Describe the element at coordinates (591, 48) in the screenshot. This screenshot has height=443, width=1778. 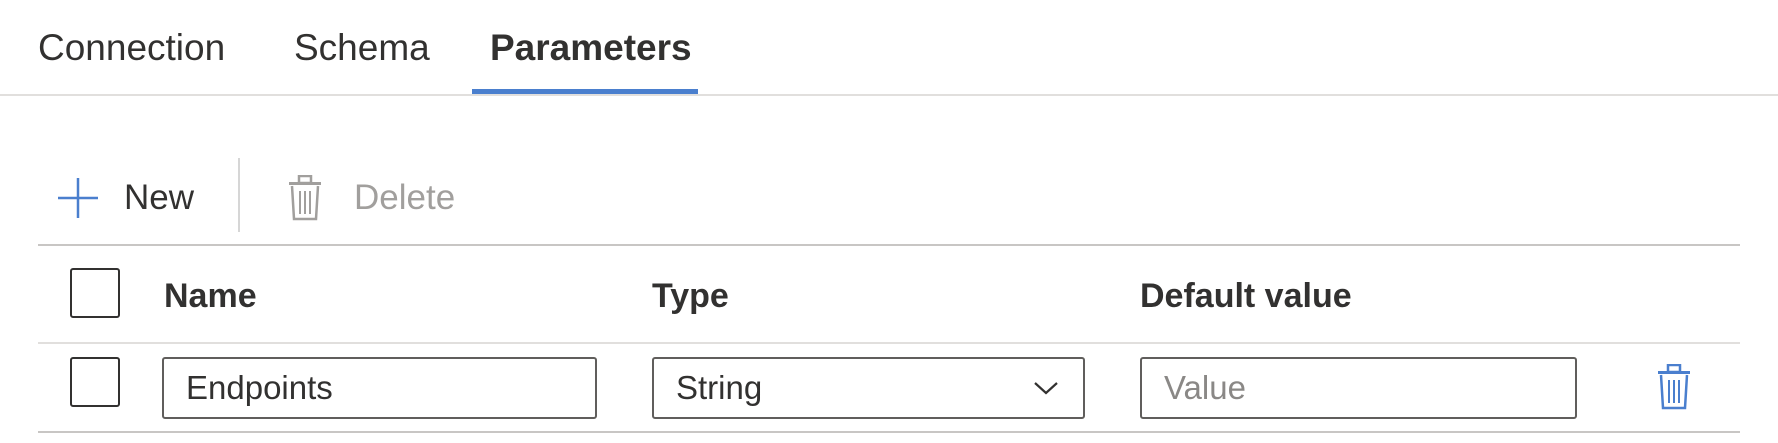
I see `tab-parameters: Parameters` at that location.